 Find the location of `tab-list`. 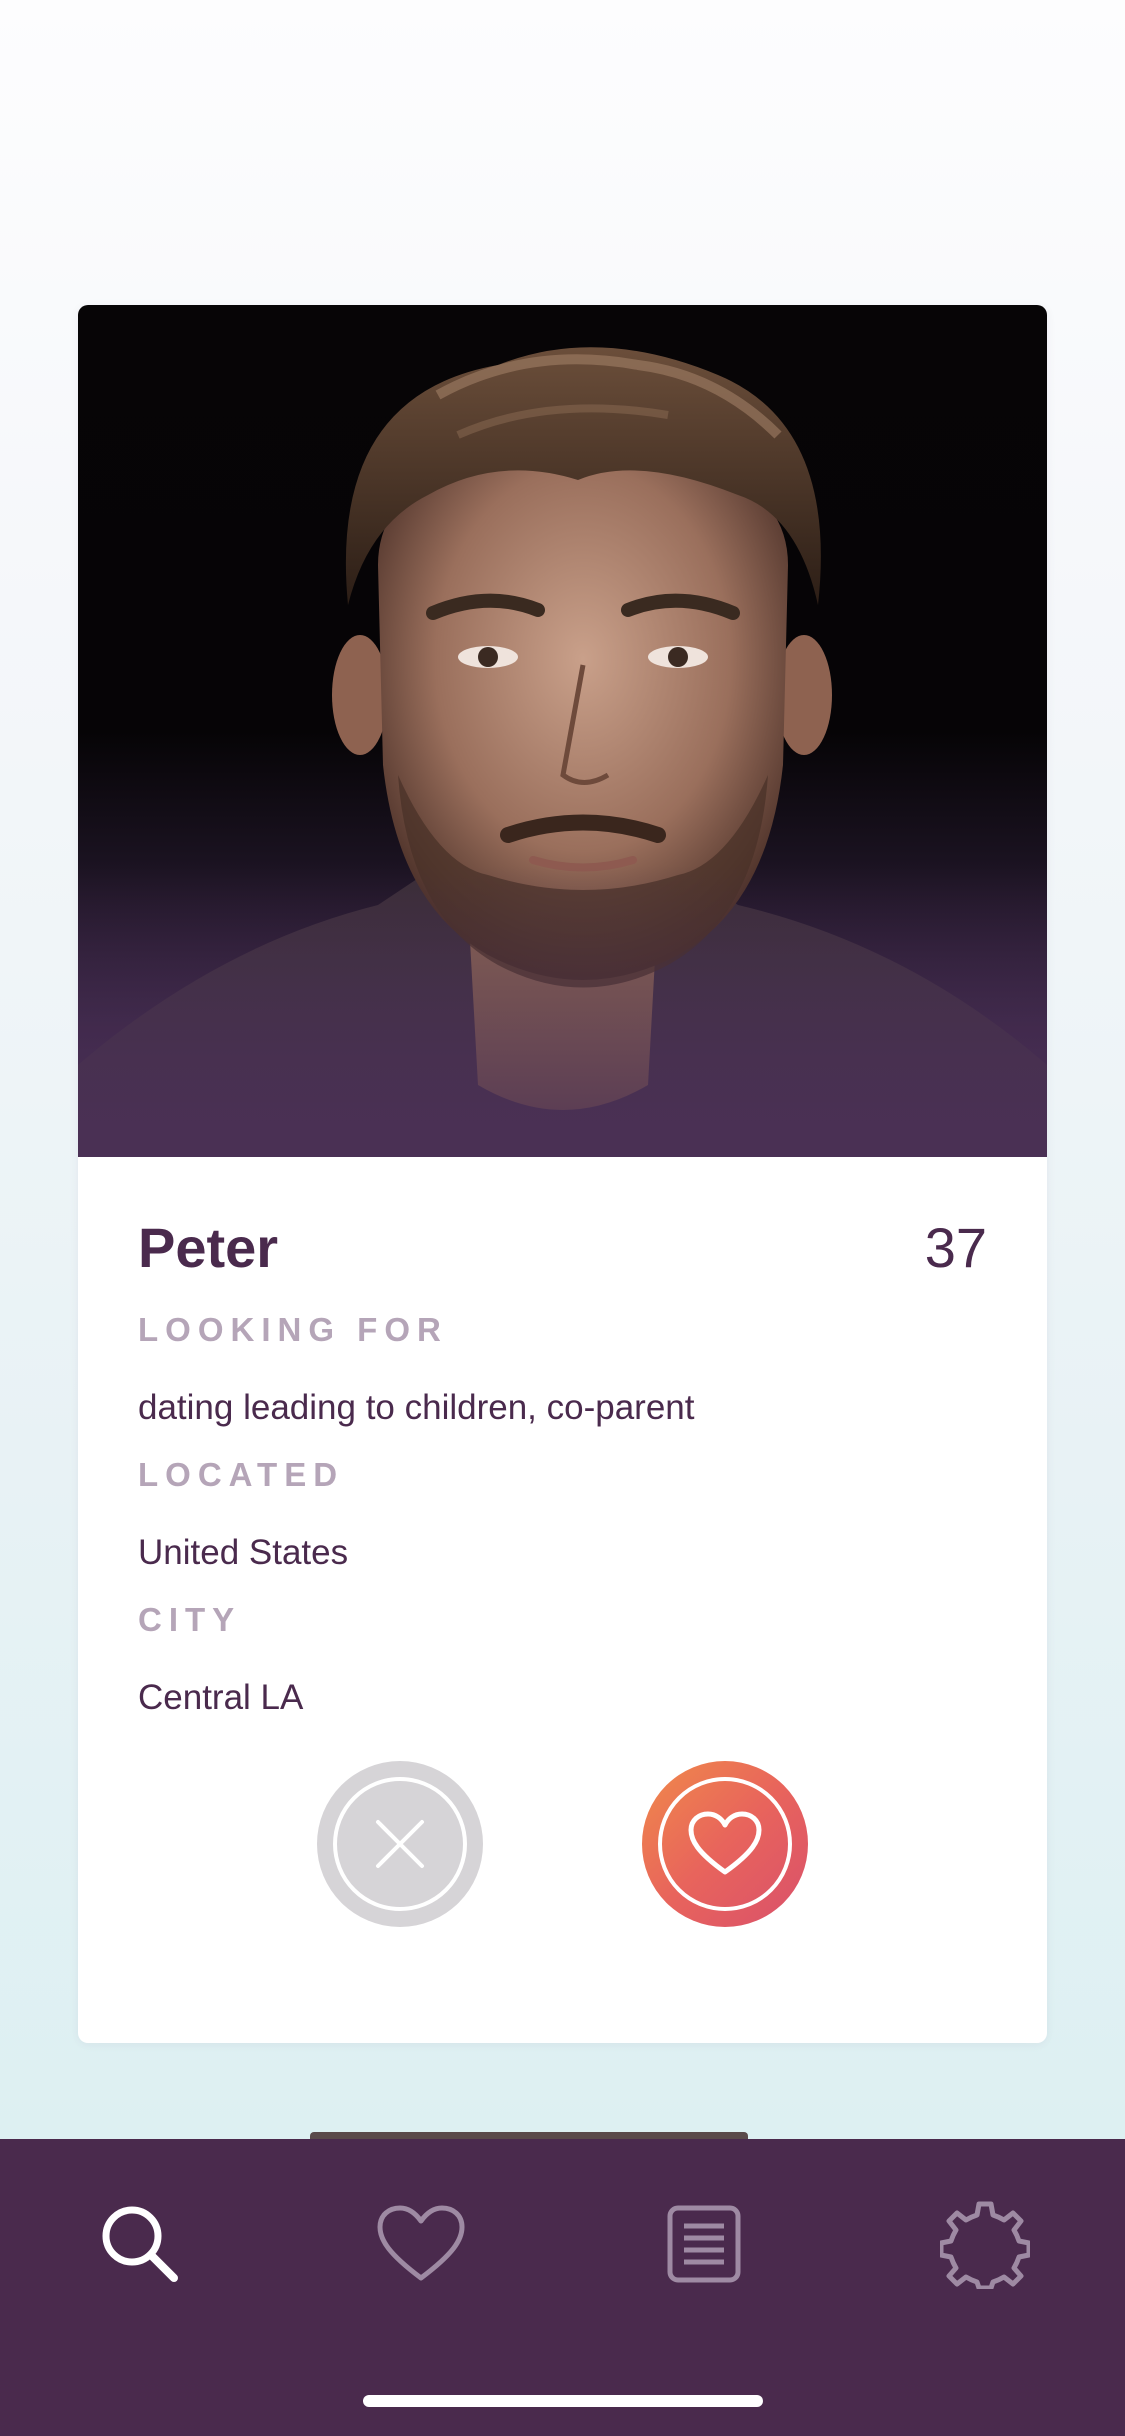

tab-list is located at coordinates (704, 2244).